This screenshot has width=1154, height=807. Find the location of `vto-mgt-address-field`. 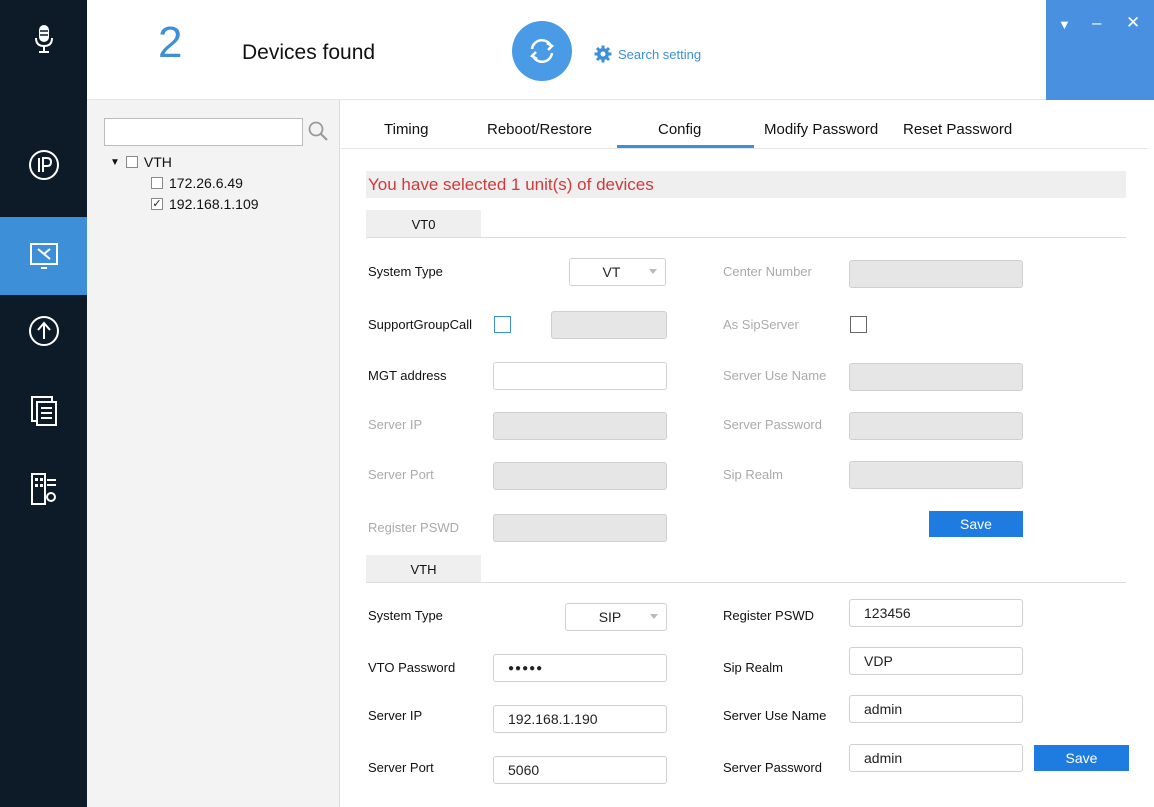

vto-mgt-address-field is located at coordinates (580, 376).